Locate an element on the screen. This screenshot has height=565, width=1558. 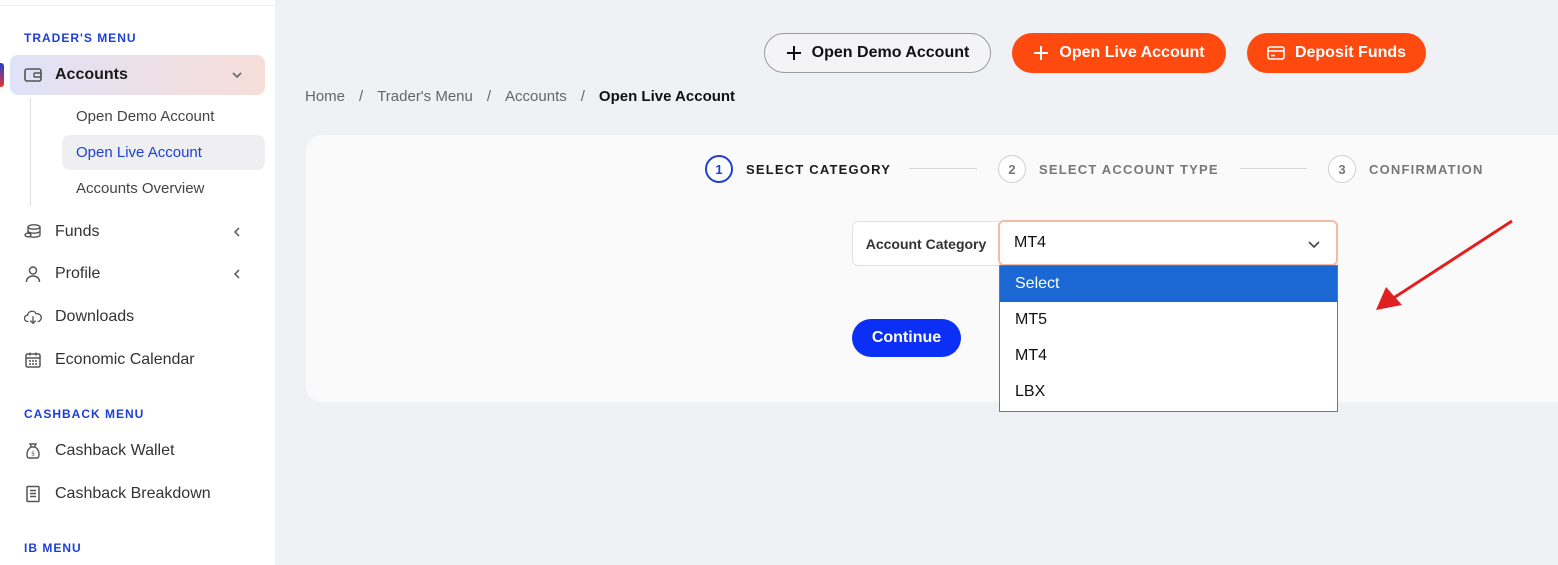
step-select-account-type: 2 SELECT ACCOUNT TYPE is located at coordinates (1108, 169).